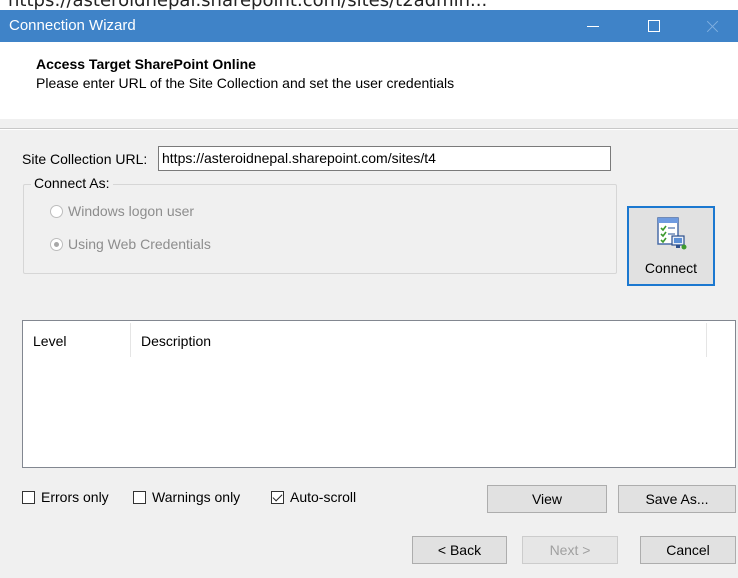  I want to click on checkbox-label: Warnings only, so click(196, 497).